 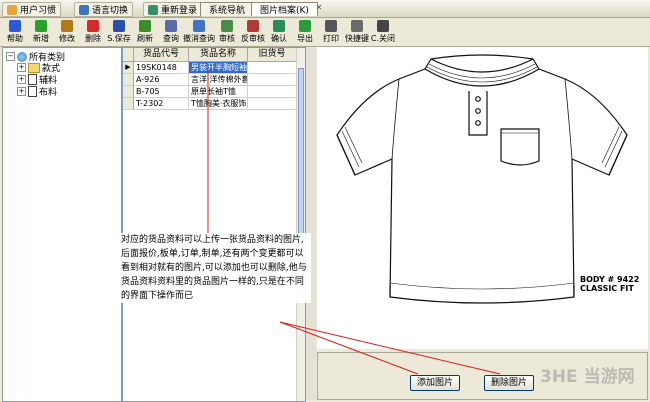 I want to click on user-habit-button: 用户习惯, so click(x=32, y=9).